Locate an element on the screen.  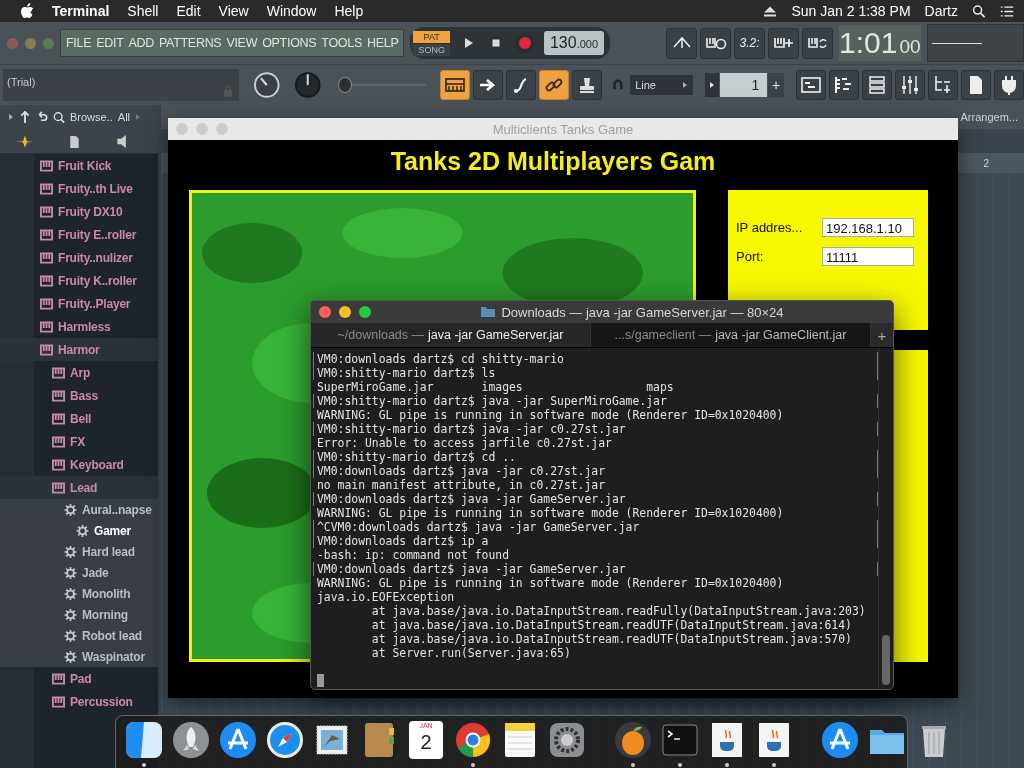
expand-arrow-icon is located at coordinates (11, 117).